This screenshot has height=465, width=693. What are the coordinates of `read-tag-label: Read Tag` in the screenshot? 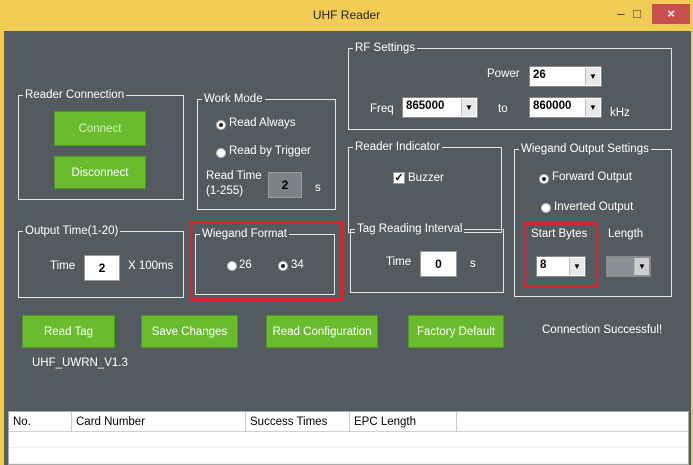 It's located at (68, 331).